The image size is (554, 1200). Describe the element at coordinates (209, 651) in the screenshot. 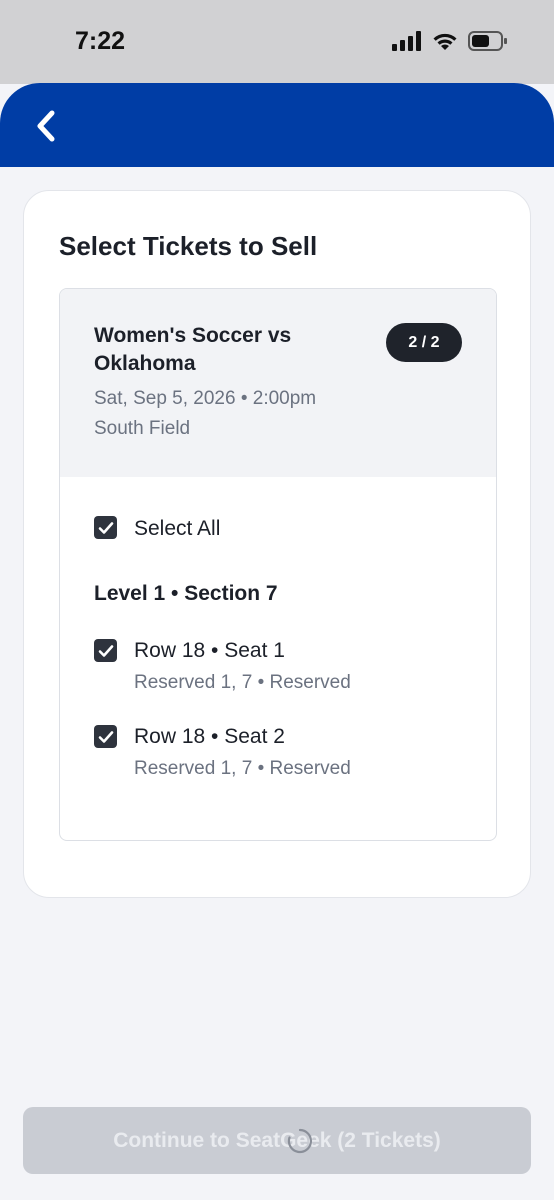

I see `seat-label: Row 18 • Seat 1` at that location.